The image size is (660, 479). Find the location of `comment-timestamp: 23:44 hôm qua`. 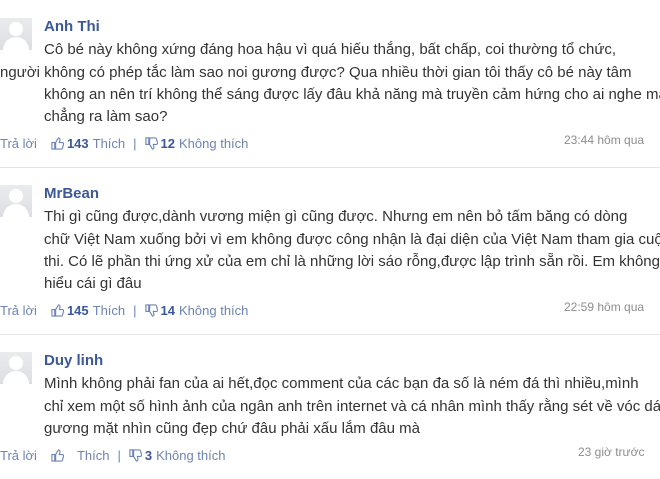

comment-timestamp: 23:44 hôm qua is located at coordinates (604, 140).